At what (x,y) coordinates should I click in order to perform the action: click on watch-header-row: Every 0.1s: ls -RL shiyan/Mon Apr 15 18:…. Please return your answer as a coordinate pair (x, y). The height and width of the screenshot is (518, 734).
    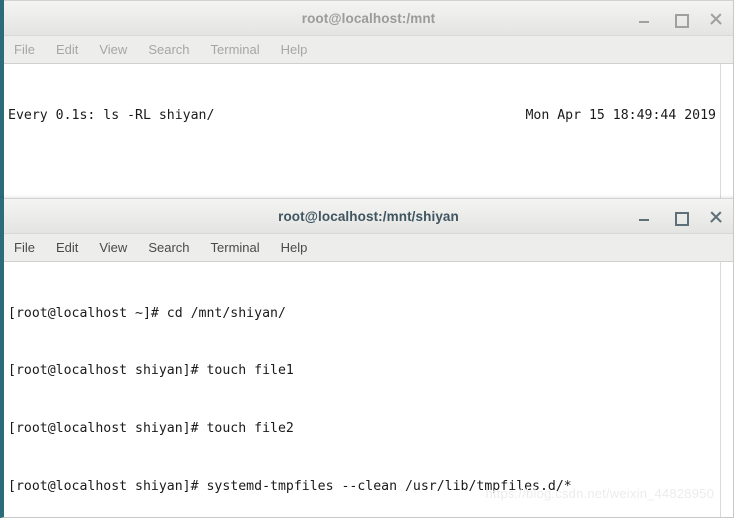
    Looking at the image, I should click on (364, 115).